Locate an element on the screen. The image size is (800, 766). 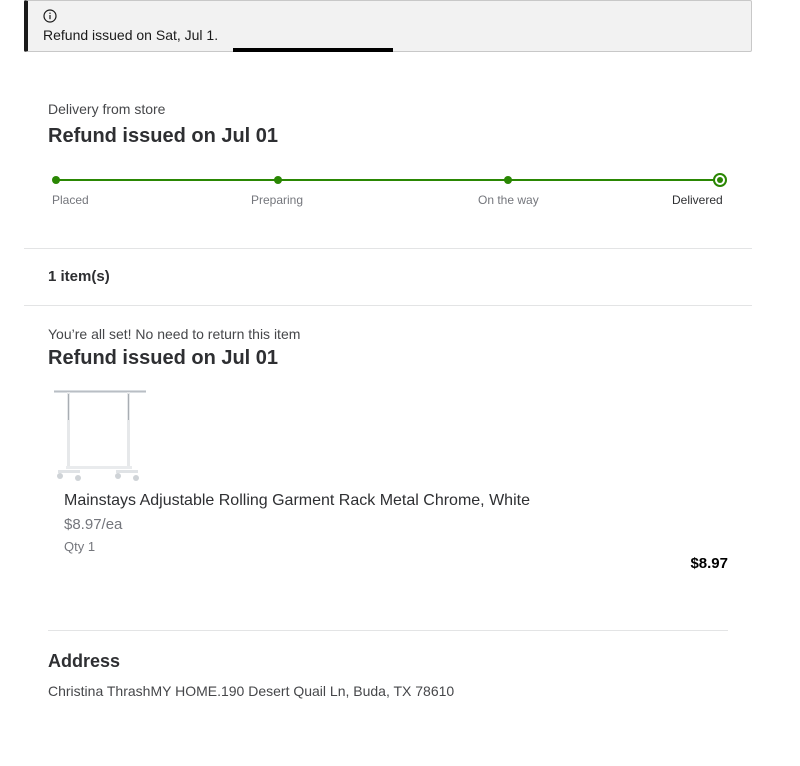
delivery-method: Delivery from store is located at coordinates (107, 109).